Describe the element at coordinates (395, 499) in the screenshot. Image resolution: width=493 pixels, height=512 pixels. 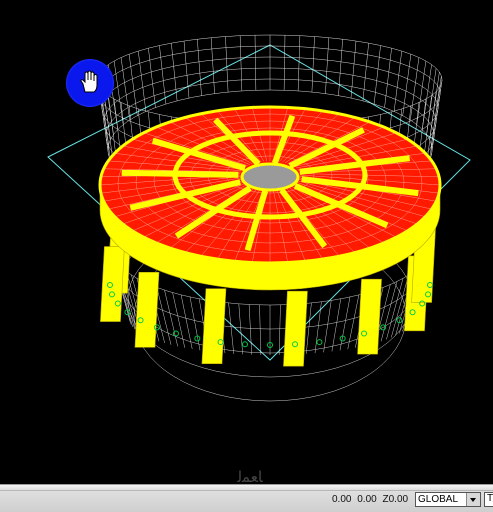
I see `z-coordinate: Z0.00` at that location.